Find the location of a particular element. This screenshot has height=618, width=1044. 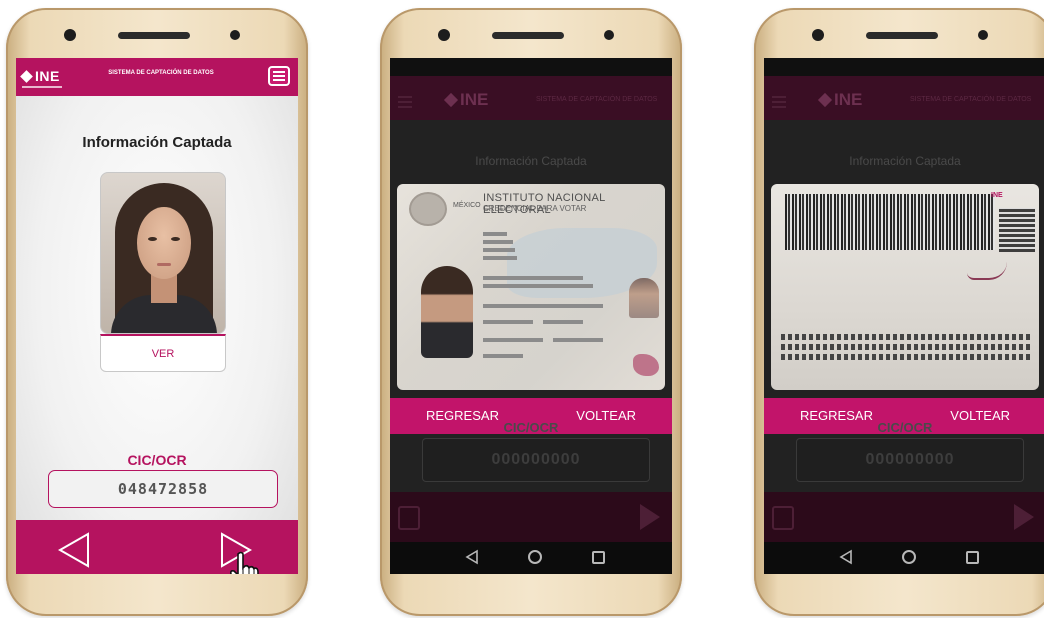

card-country: MÉXICO is located at coordinates (467, 205).